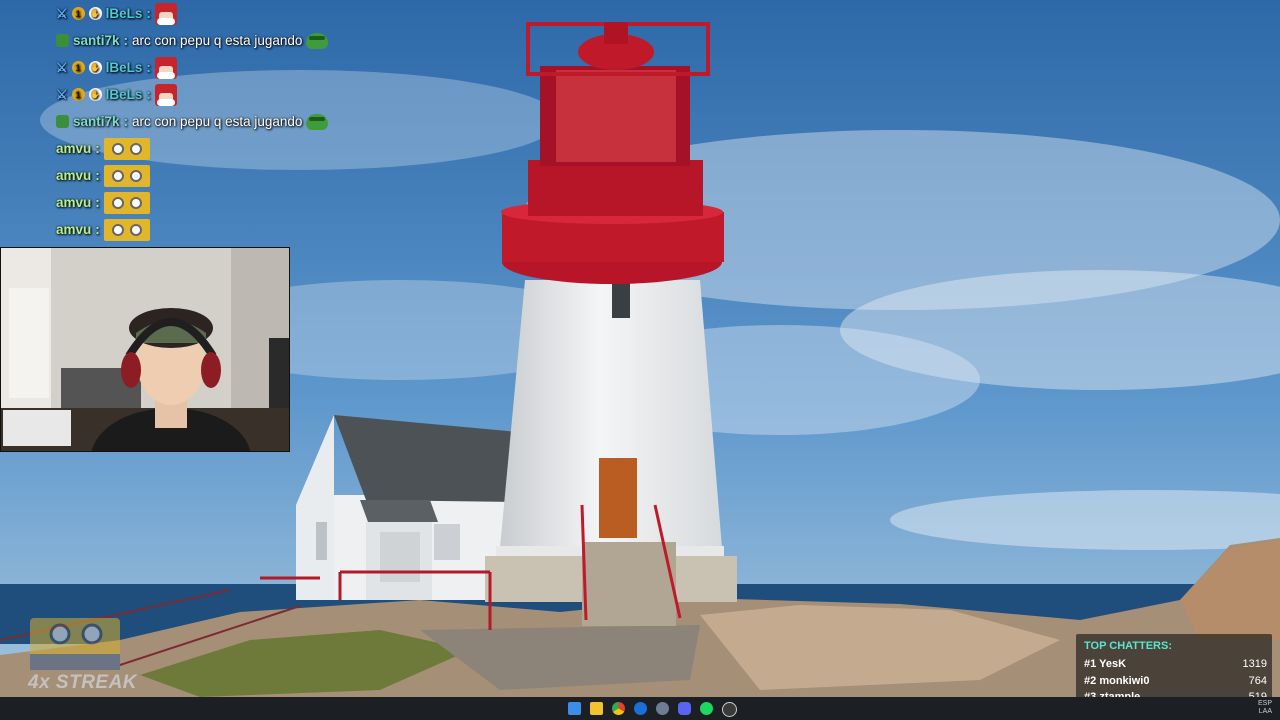 The height and width of the screenshot is (720, 1280). I want to click on top-chatter-name: #2 monkiwi0, so click(1117, 681).